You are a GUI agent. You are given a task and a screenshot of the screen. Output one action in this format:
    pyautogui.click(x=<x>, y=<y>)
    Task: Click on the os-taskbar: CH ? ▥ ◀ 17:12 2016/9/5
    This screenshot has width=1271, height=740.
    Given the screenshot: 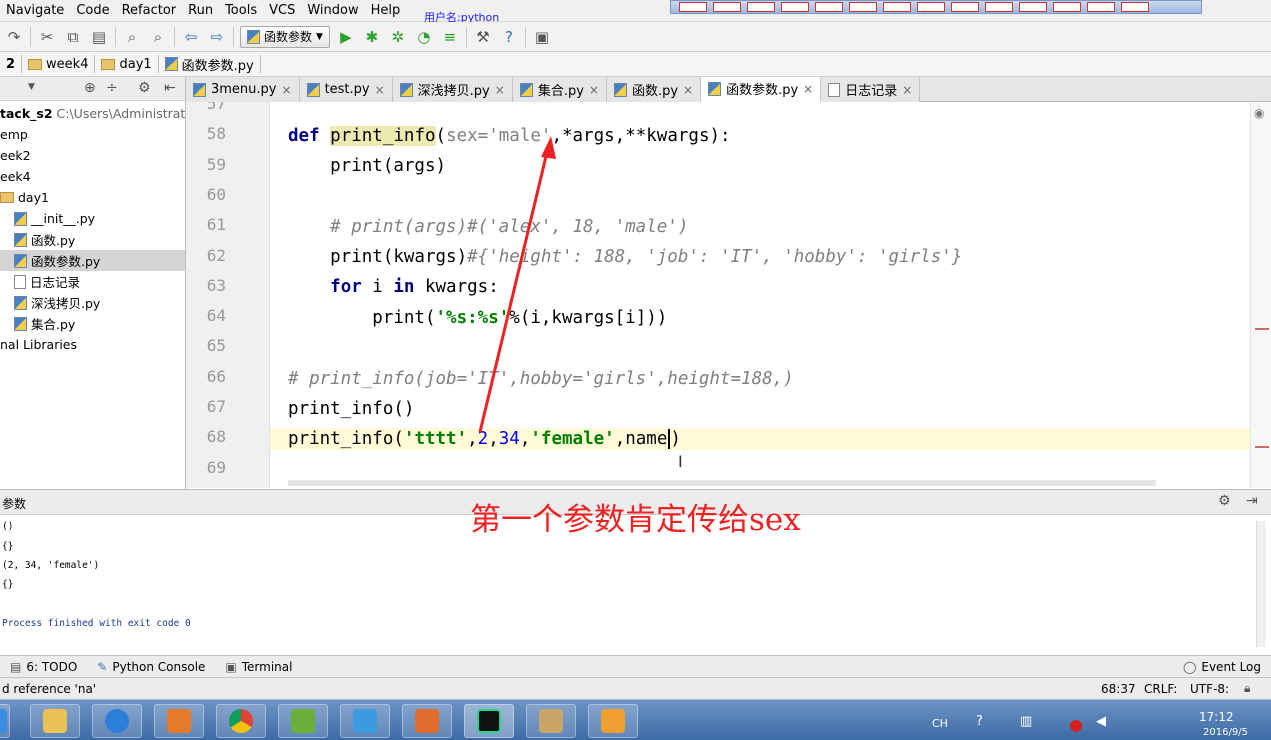 What is the action you would take?
    pyautogui.click(x=635, y=719)
    